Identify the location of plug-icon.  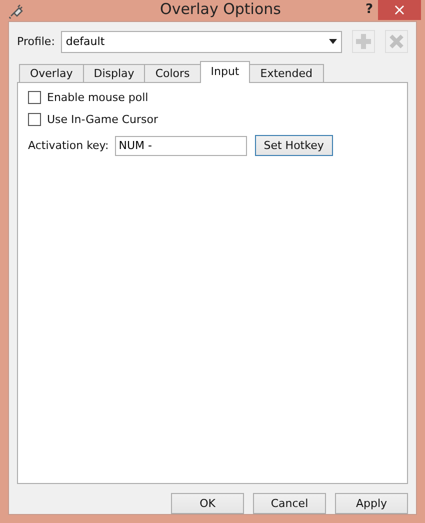
(16, 10).